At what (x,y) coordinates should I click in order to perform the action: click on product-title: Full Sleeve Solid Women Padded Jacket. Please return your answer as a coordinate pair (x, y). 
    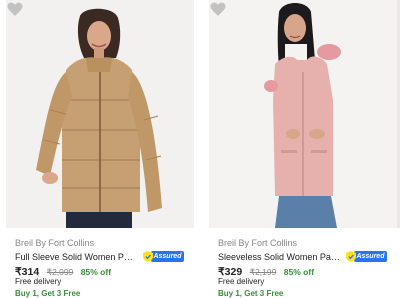
    Looking at the image, I should click on (76, 257).